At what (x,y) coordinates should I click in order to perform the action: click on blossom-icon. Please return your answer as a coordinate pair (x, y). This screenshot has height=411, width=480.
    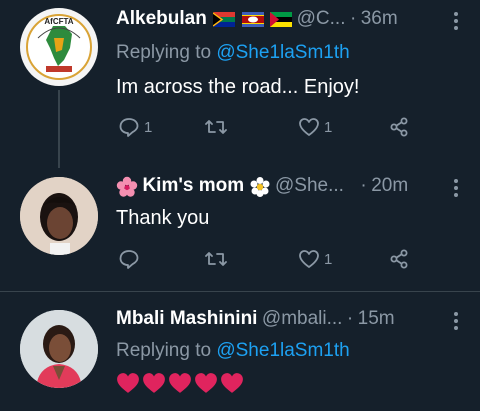
    Looking at the image, I should click on (260, 186).